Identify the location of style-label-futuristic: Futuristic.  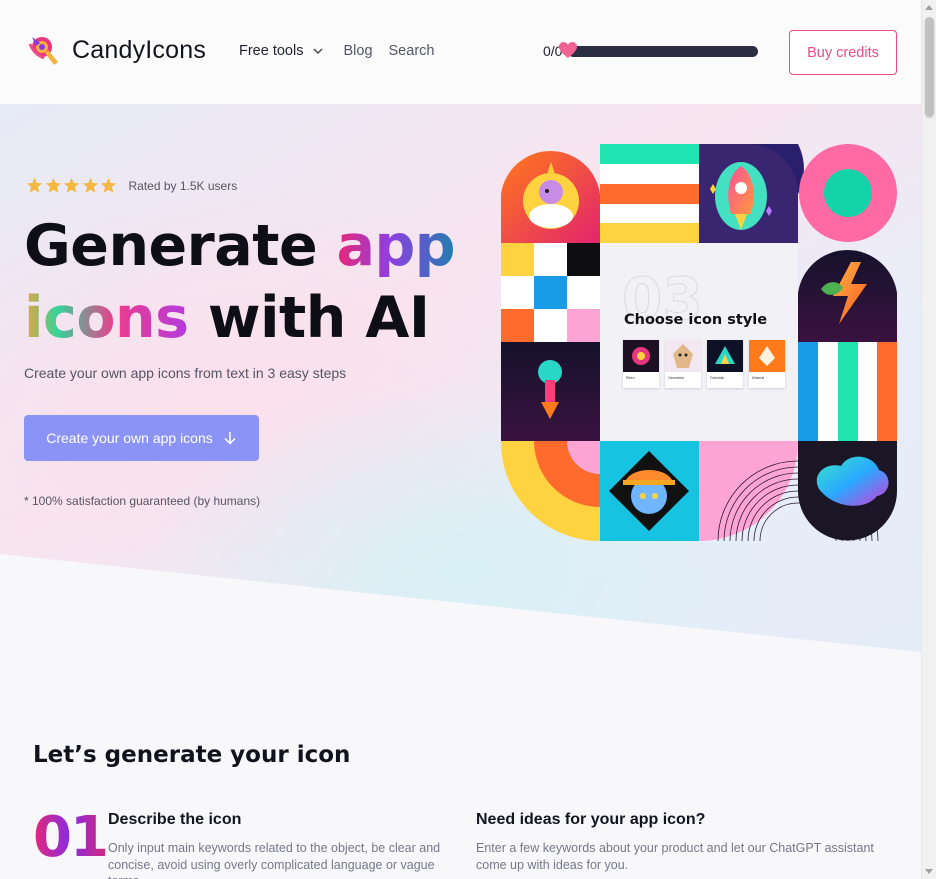
(717, 378).